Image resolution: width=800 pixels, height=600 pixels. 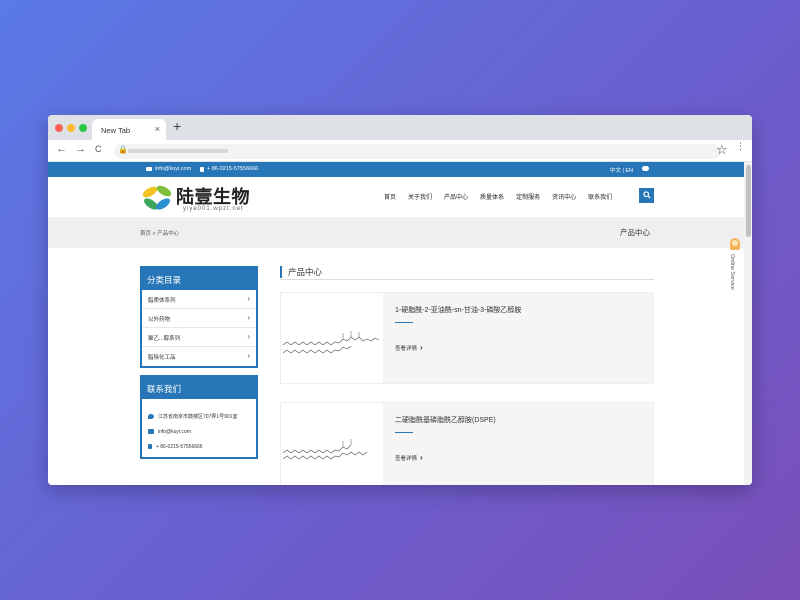 I want to click on language-switch: 中文 | EN, so click(x=621, y=170).